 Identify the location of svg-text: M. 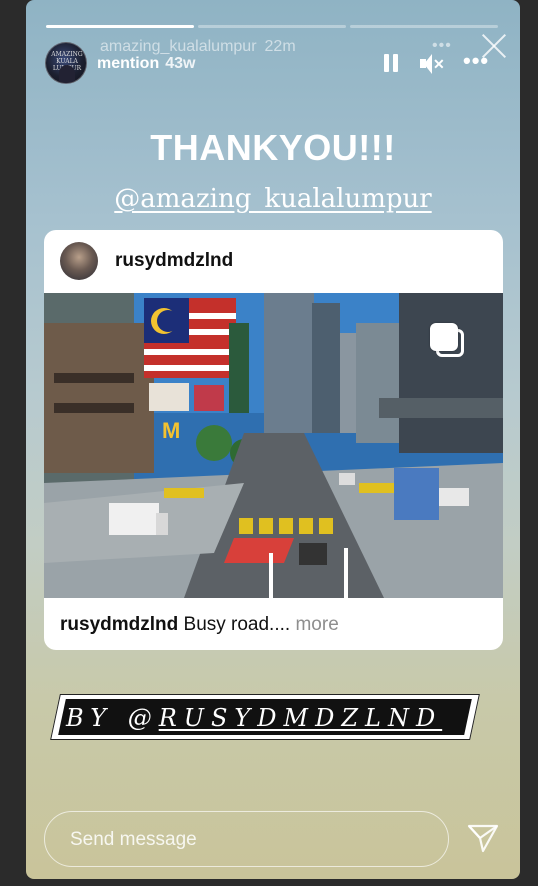
(171, 430).